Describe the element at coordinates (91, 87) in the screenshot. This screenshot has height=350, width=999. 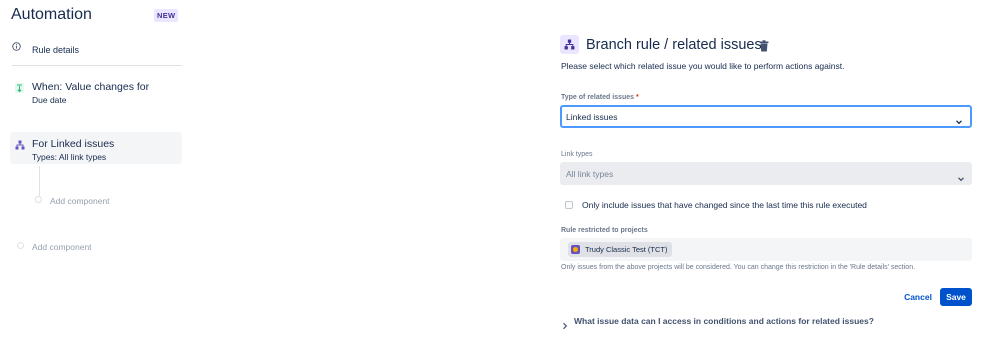
I see `trigger-title: When: Value changes for` at that location.